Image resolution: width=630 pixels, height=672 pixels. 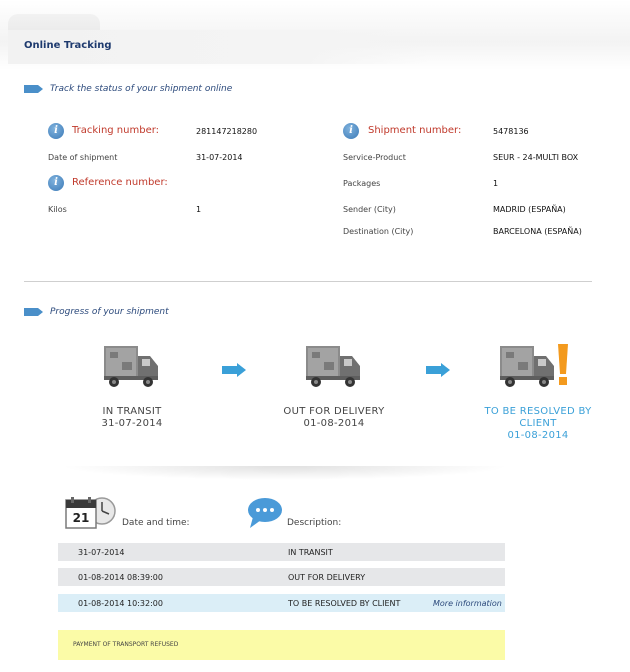 I want to click on service-product-value: SEUR - 24-MULTI BOX, so click(x=536, y=157).